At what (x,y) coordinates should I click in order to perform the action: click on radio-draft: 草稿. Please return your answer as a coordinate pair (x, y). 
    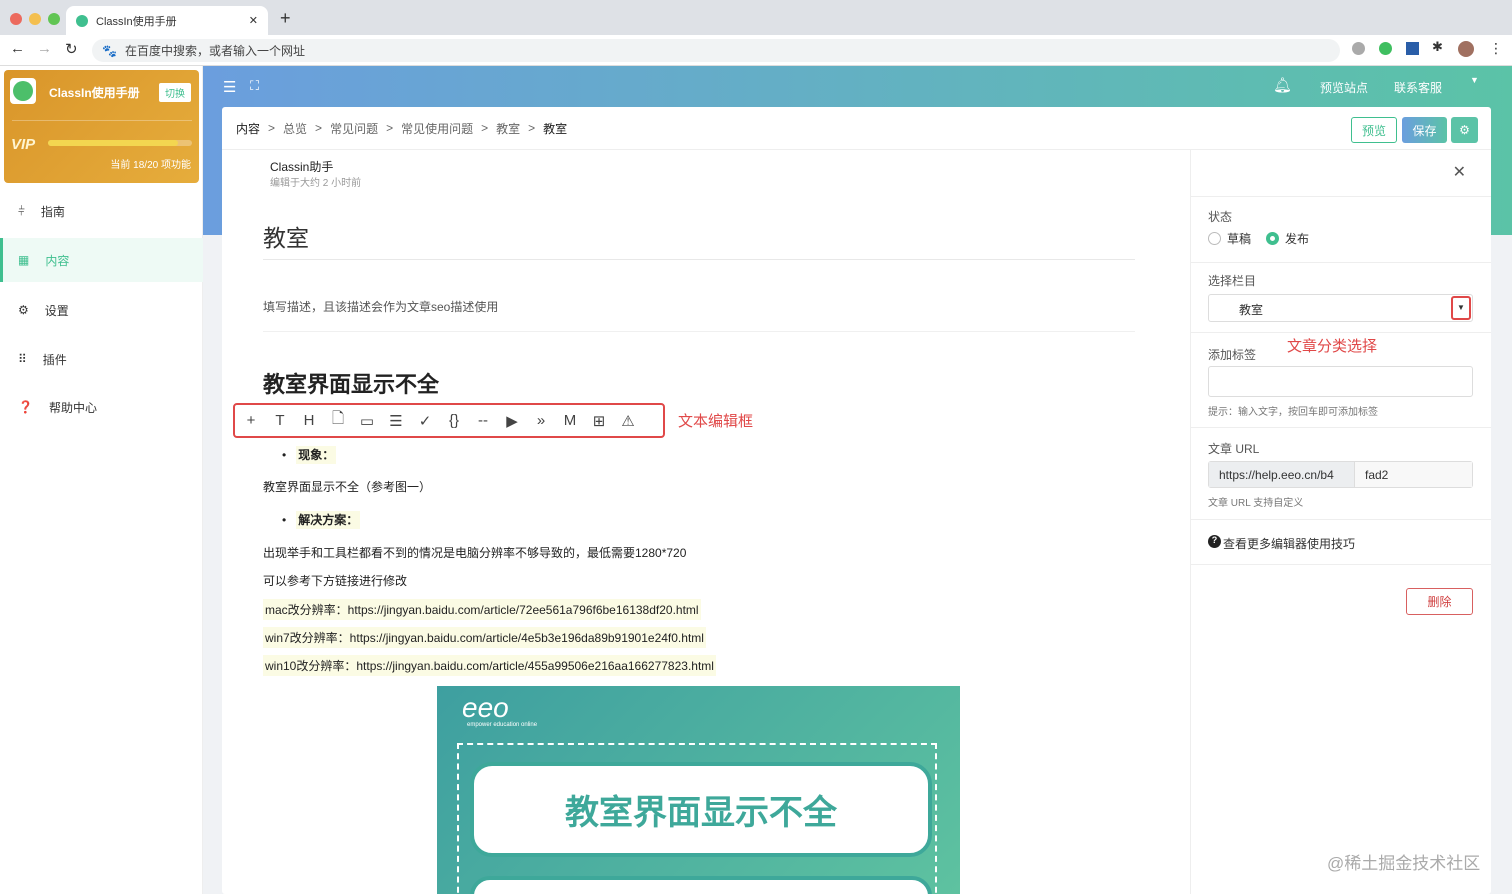
    Looking at the image, I should click on (1229, 238).